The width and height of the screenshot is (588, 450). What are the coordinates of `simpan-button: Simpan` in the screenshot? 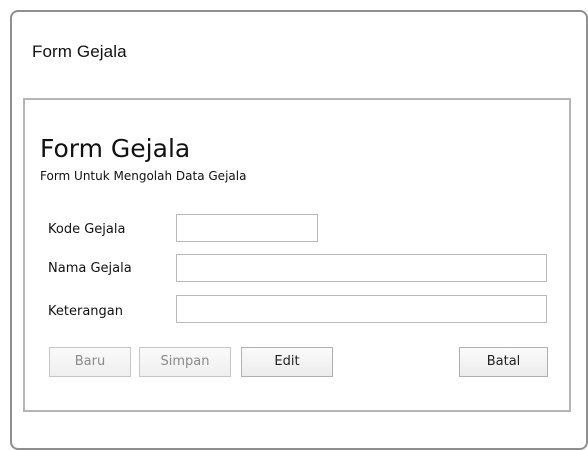 It's located at (185, 362).